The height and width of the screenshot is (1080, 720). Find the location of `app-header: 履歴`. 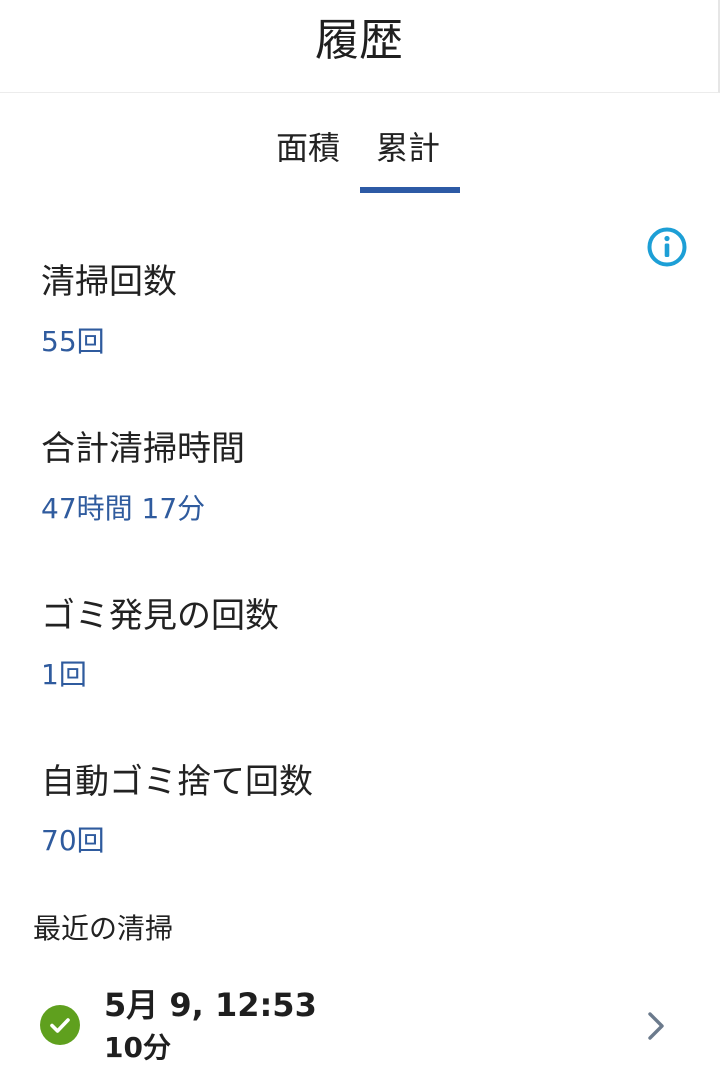

app-header: 履歴 is located at coordinates (360, 46).